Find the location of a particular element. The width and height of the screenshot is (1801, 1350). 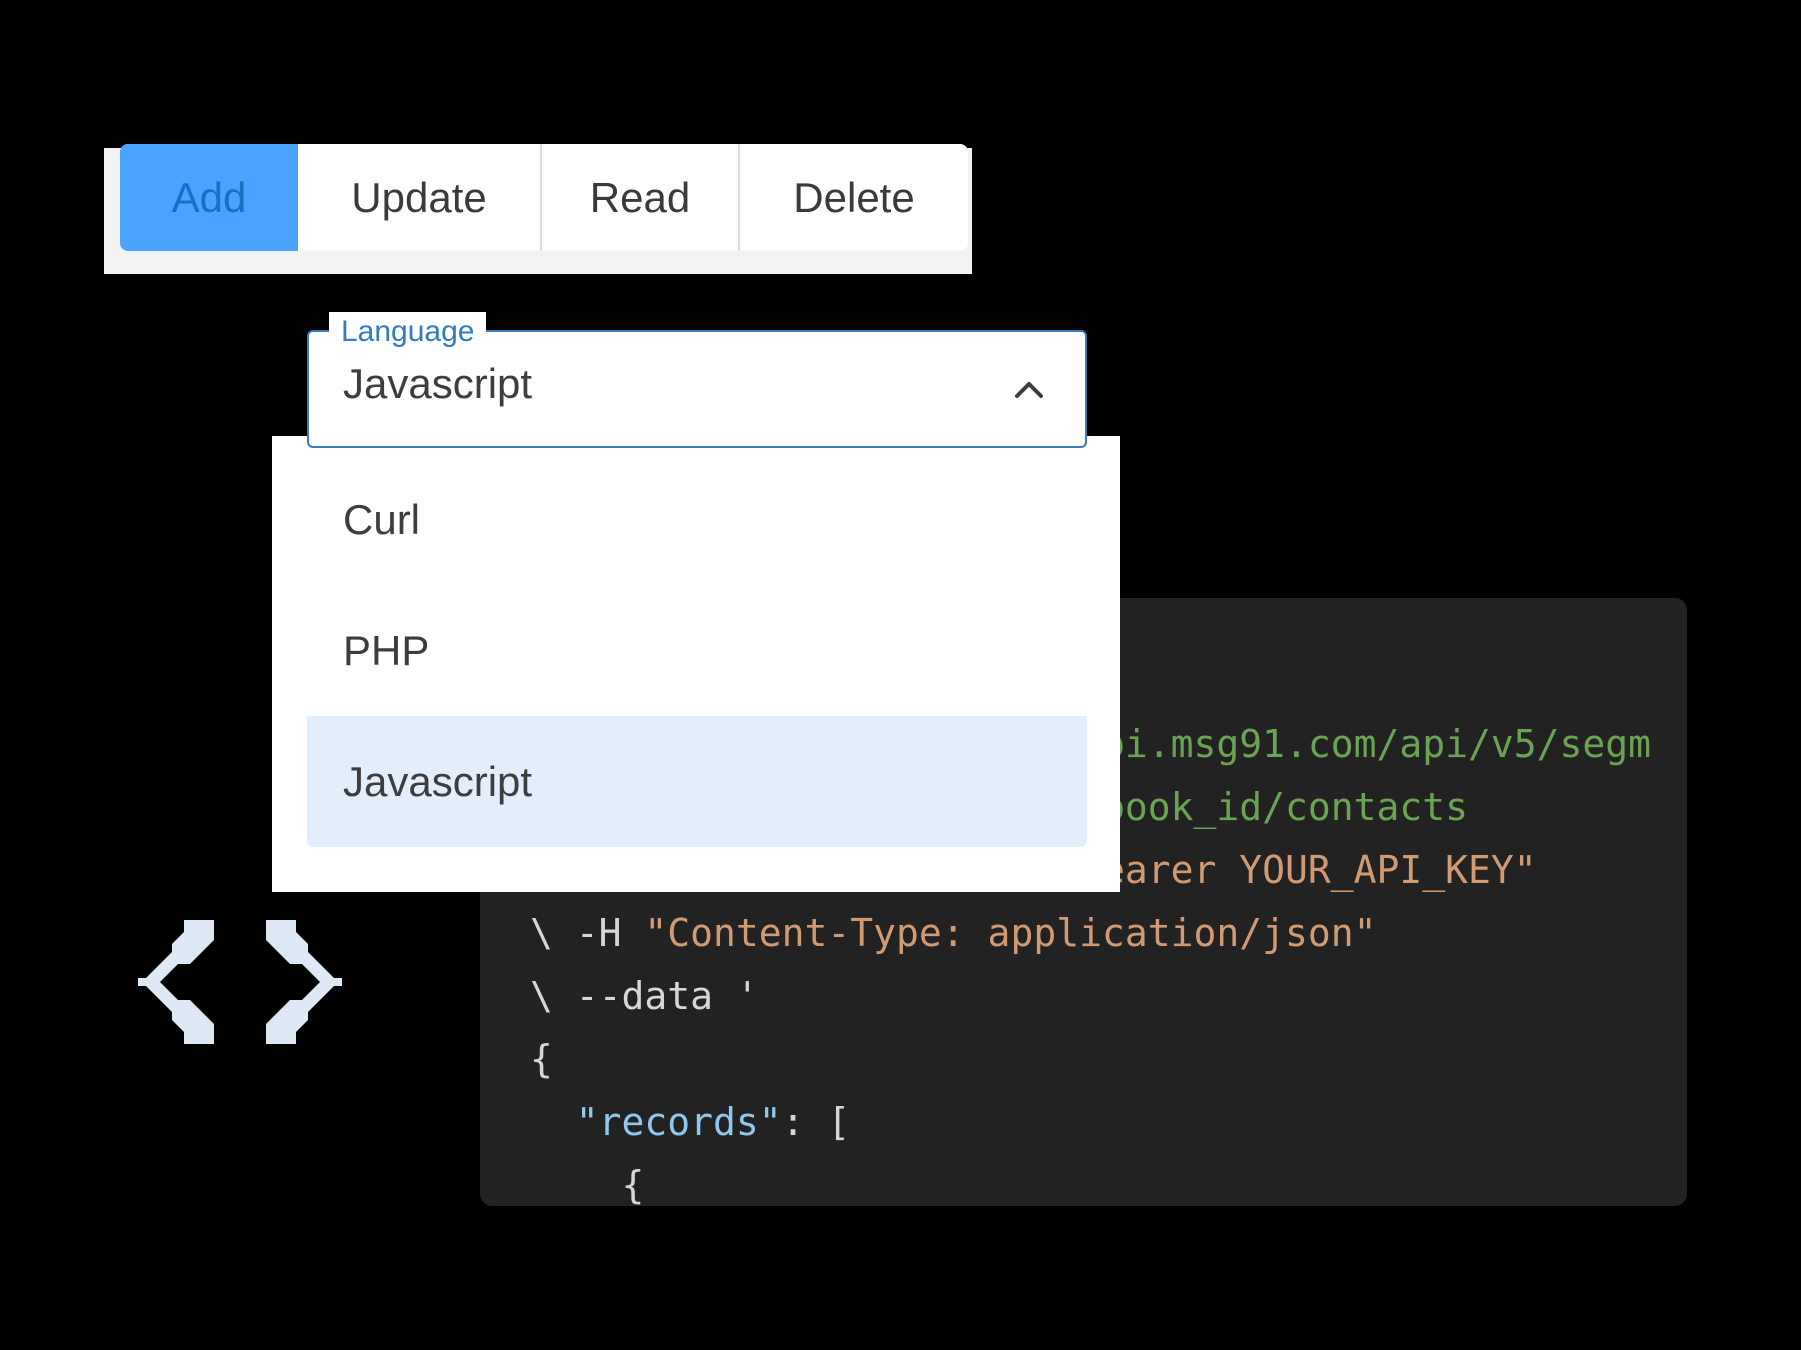

language-dropdown-menu: Curl PHP Javascript is located at coordinates (697, 651).